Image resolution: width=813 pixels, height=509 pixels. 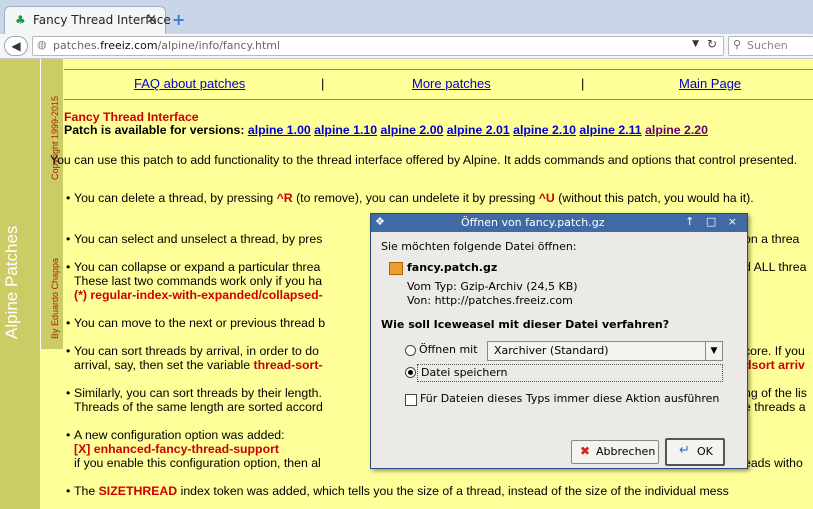 I want to click on faq-link: FAQ about patches, so click(x=189, y=83).